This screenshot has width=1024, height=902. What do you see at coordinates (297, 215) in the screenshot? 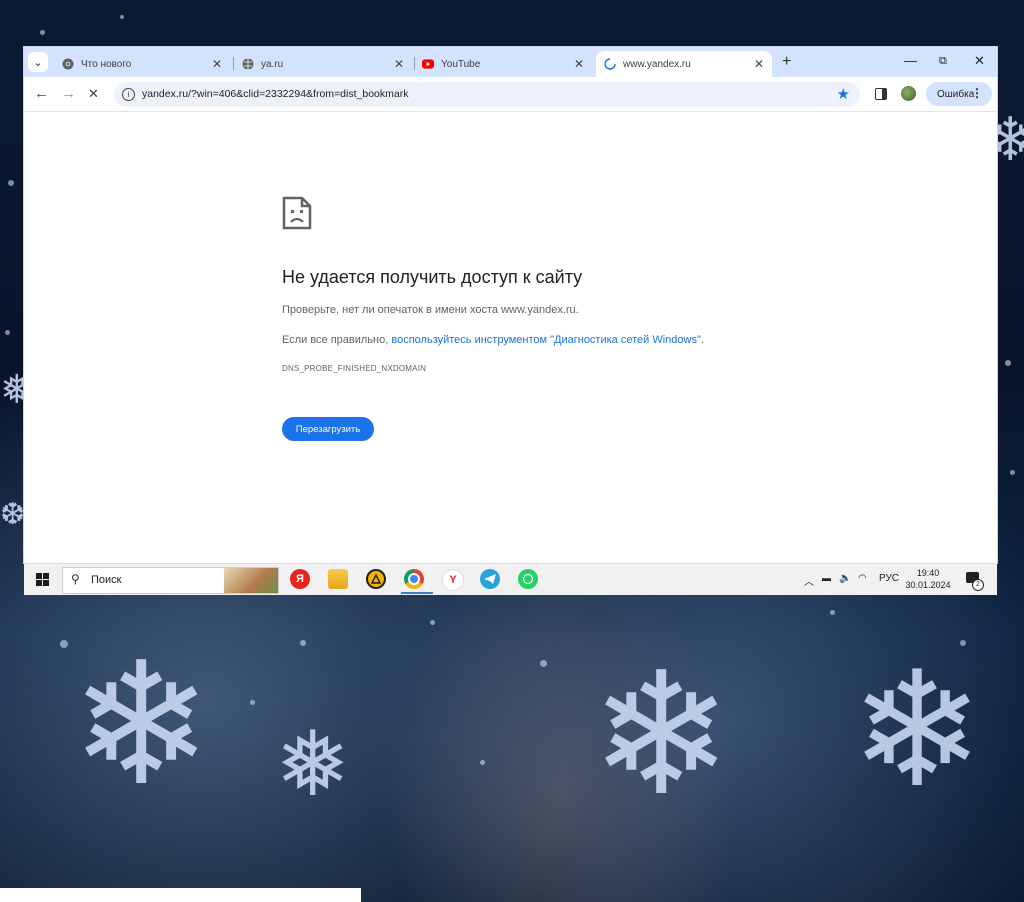
I see `sad-page-icon` at bounding box center [297, 215].